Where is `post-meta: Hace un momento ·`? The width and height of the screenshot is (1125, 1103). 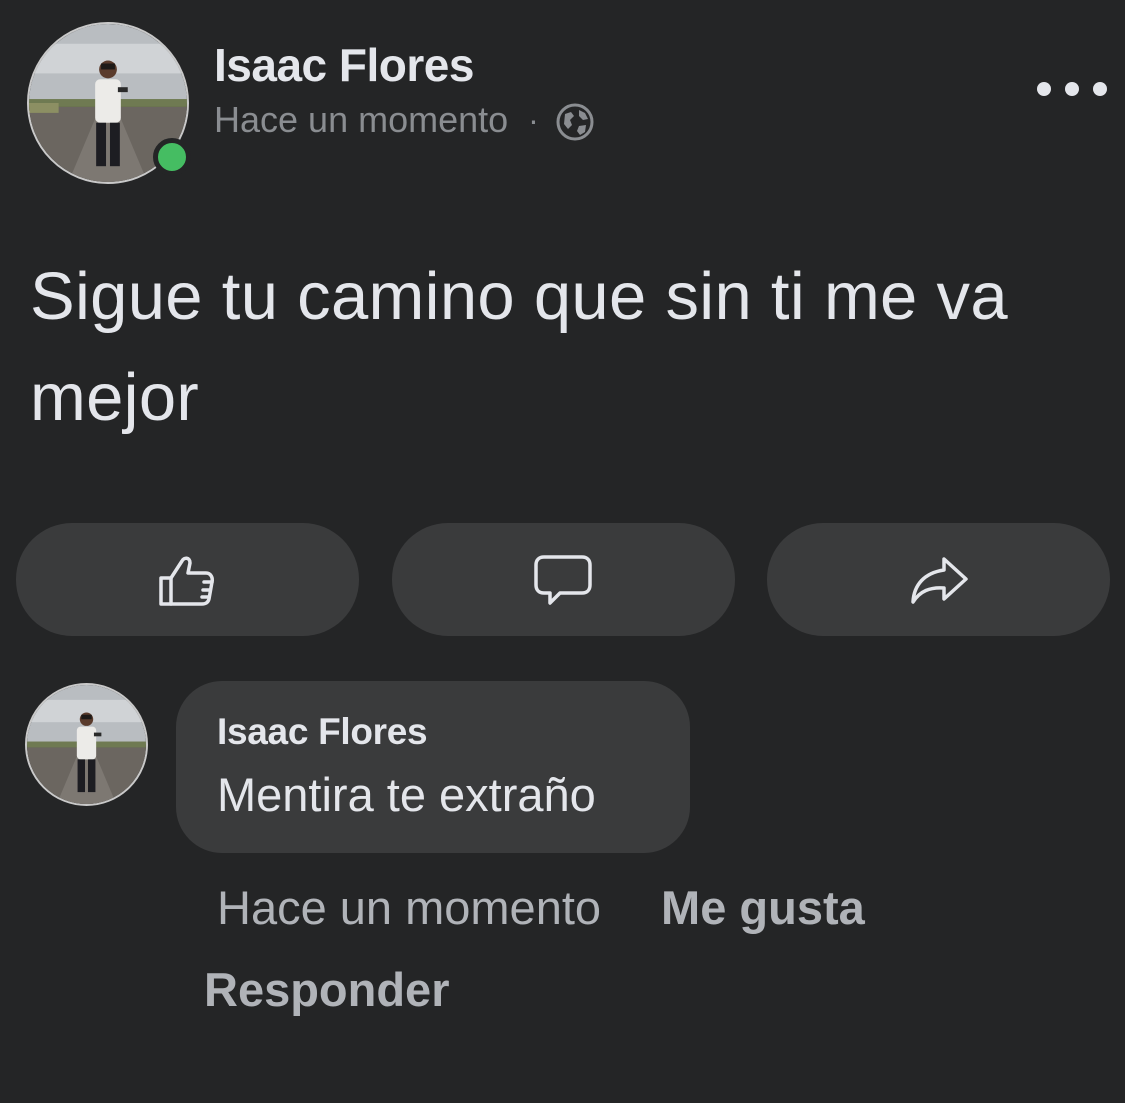
post-meta: Hace un momento · is located at coordinates (404, 120).